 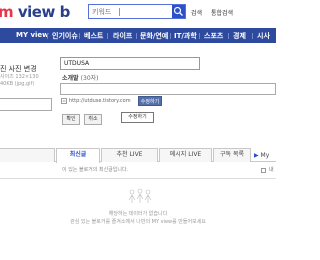 I want to click on logo-m-text: m, so click(x=7, y=12).